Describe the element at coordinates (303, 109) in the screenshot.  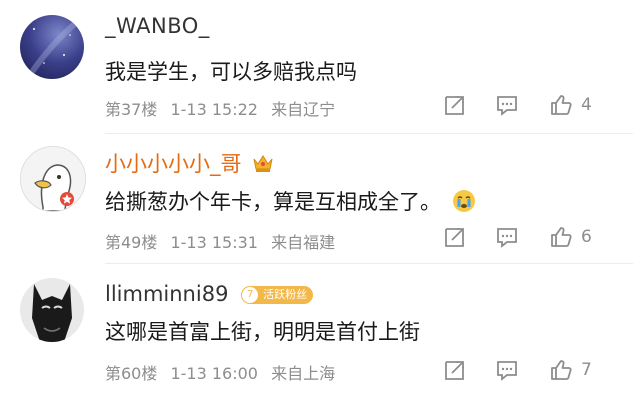
I see `comment-location: 来自辽宁` at that location.